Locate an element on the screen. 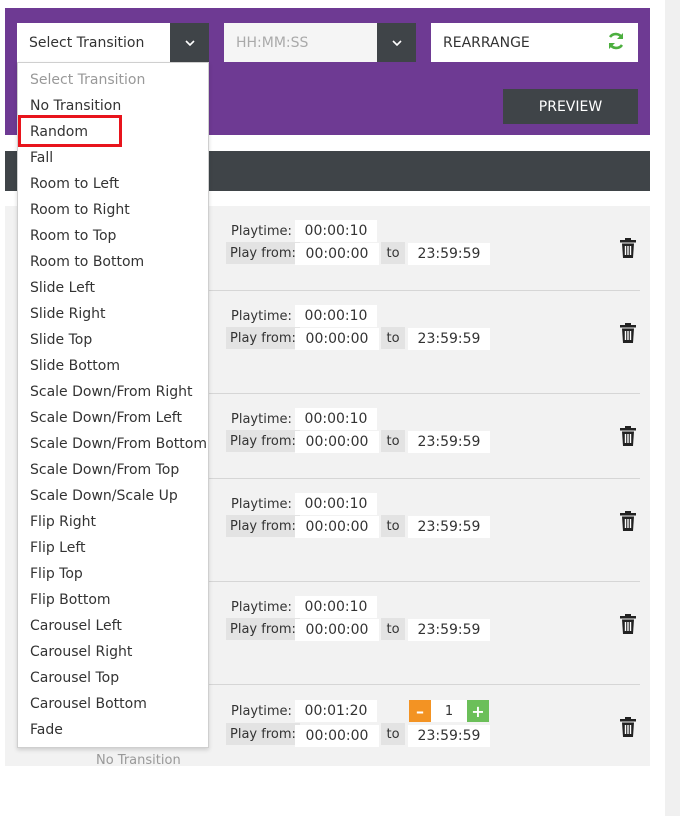 Image resolution: width=680 pixels, height=816 pixels. dropdown-option: Slide Right is located at coordinates (113, 314).